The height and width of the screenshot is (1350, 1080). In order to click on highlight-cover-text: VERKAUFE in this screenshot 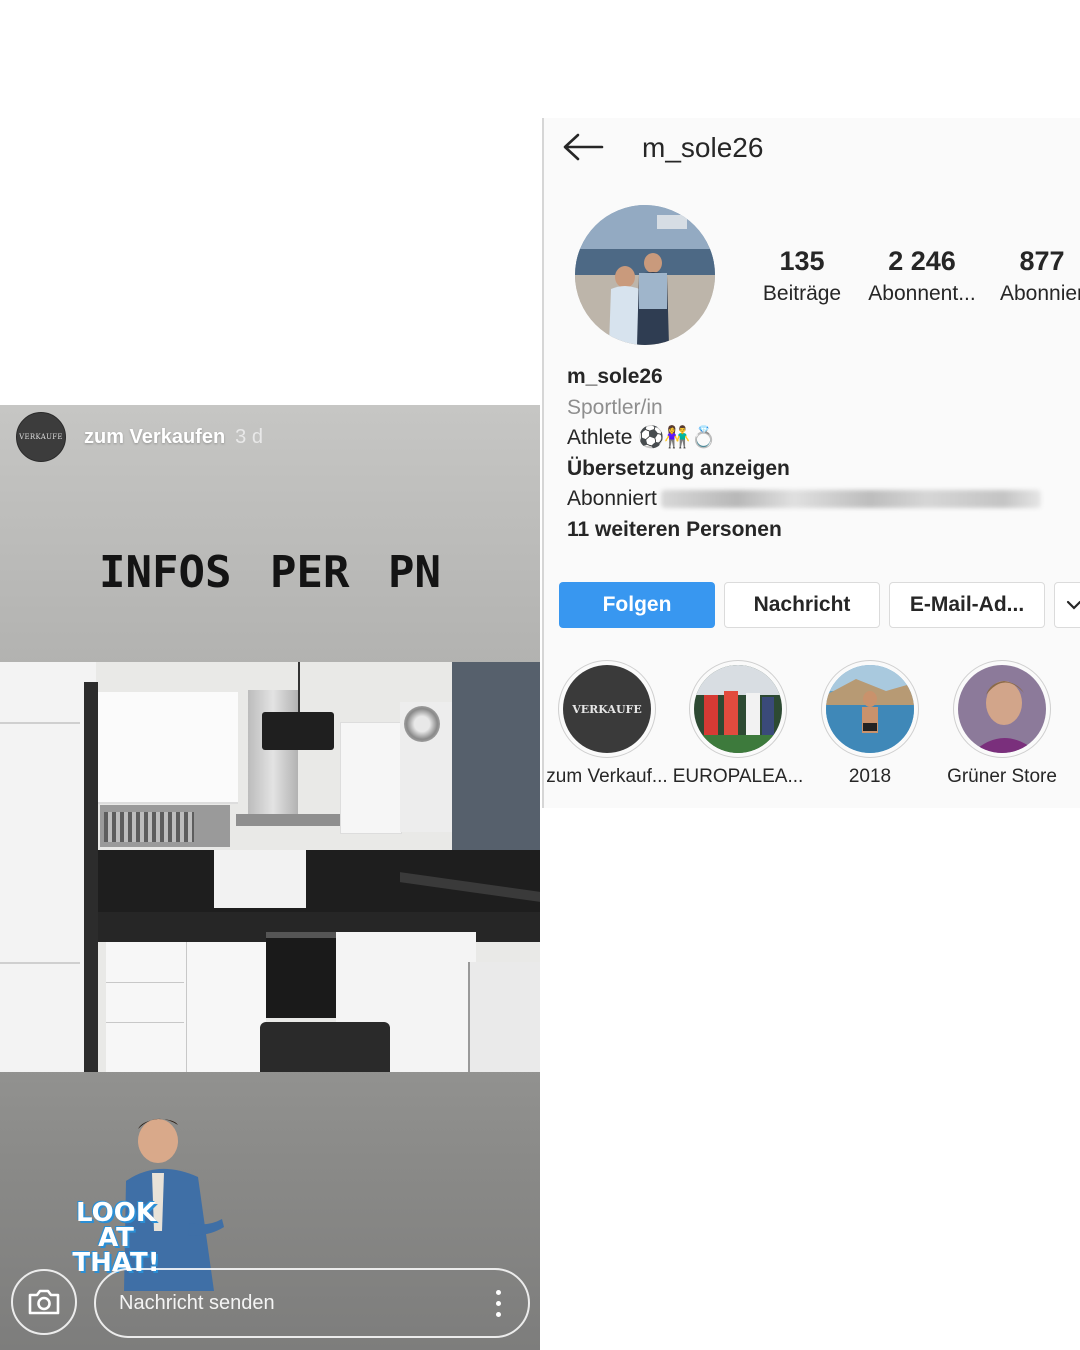, I will do `click(607, 709)`.